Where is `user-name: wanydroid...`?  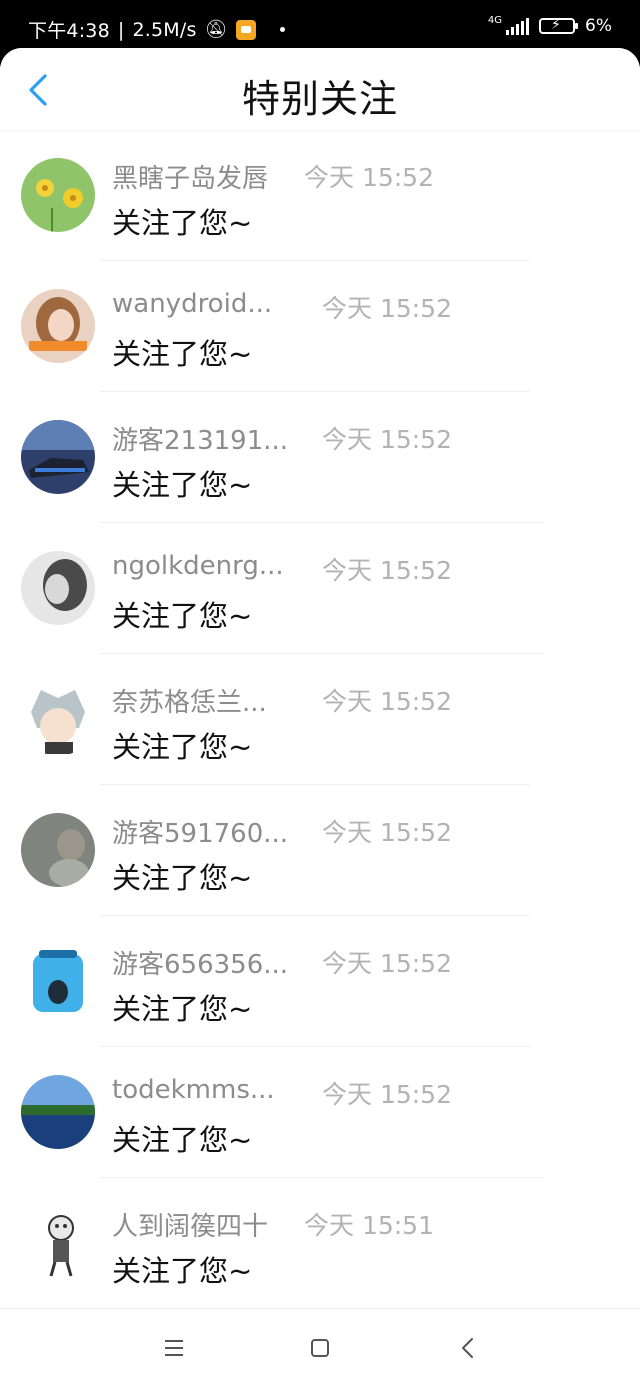
user-name: wanydroid... is located at coordinates (192, 304).